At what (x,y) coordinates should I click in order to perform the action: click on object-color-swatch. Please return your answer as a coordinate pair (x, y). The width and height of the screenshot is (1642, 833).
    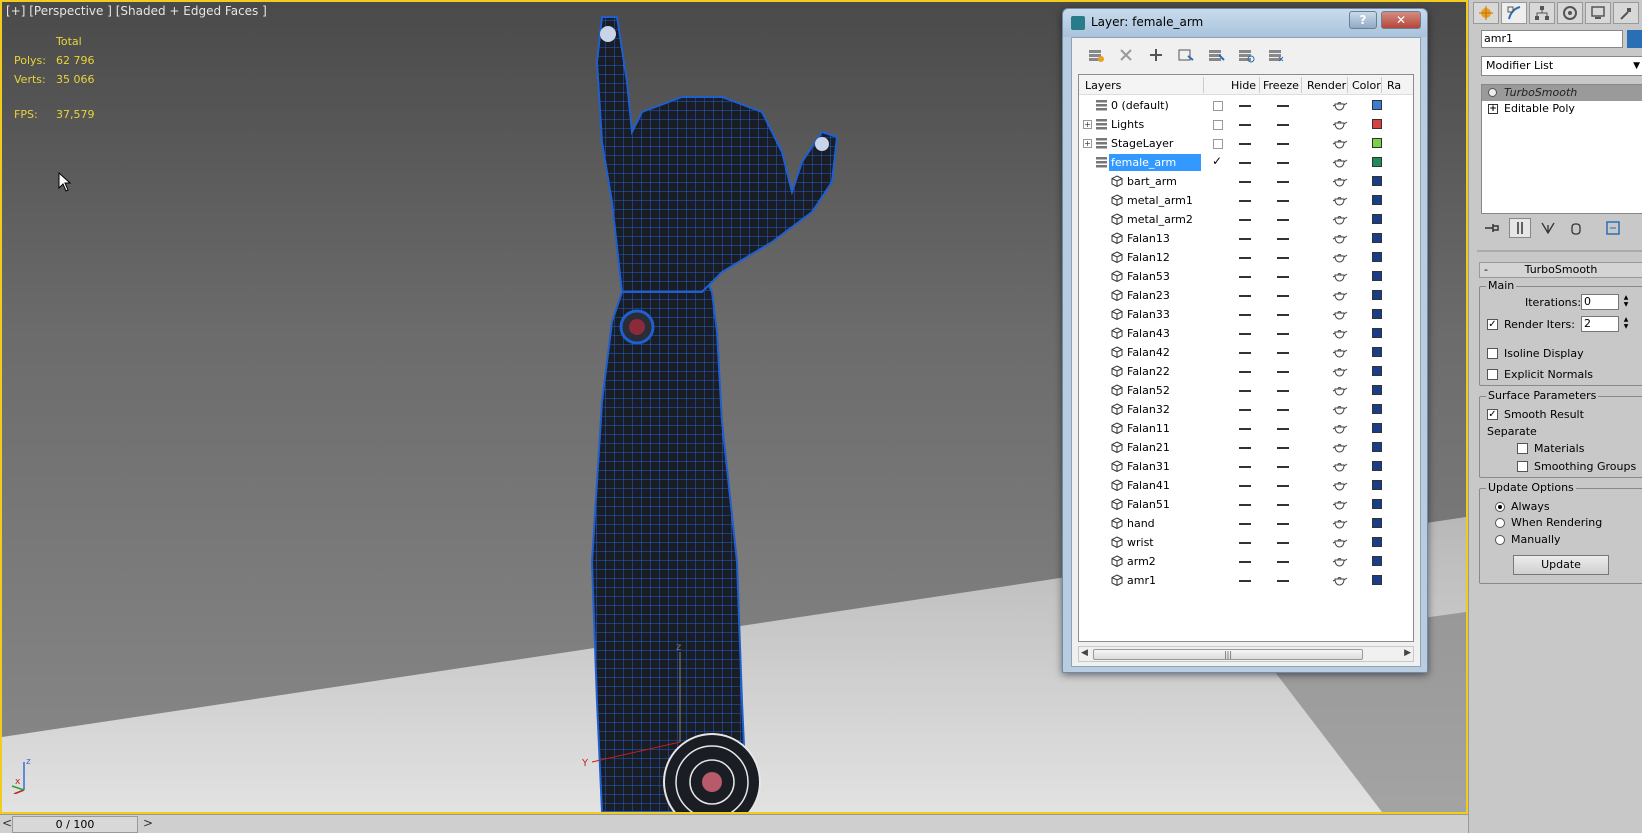
    Looking at the image, I should click on (1634, 39).